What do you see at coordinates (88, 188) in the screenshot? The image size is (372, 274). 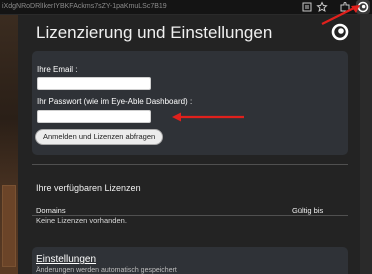 I see `licenses-heading: Ihre verfügbaren Lizenzen` at bounding box center [88, 188].